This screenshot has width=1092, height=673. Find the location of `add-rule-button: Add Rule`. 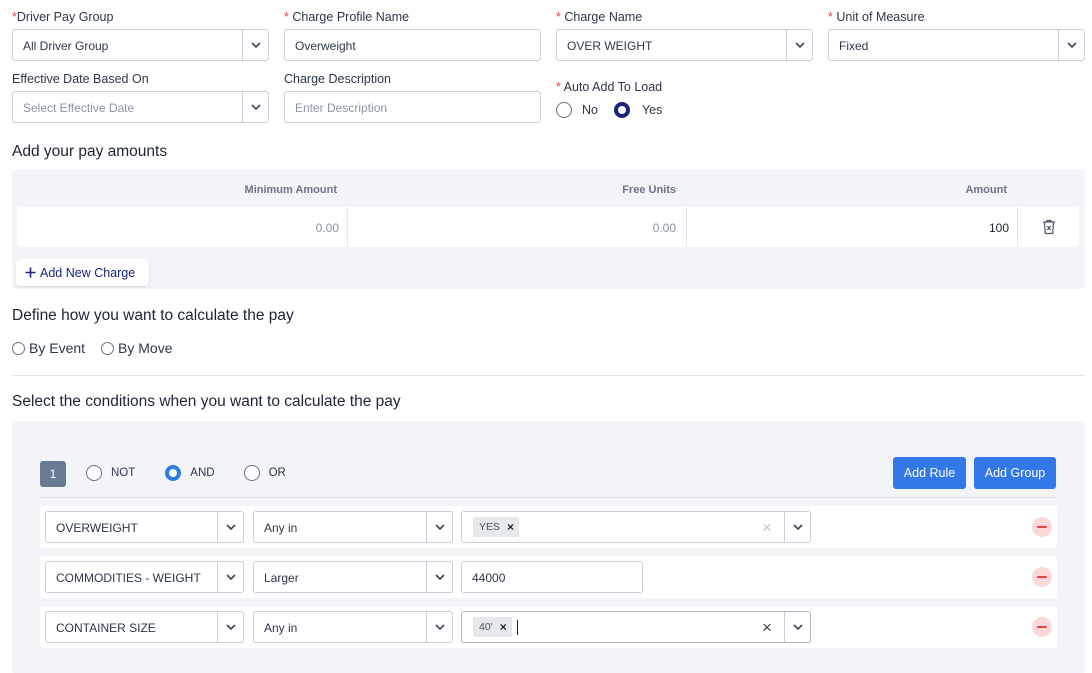

add-rule-button: Add Rule is located at coordinates (929, 473).